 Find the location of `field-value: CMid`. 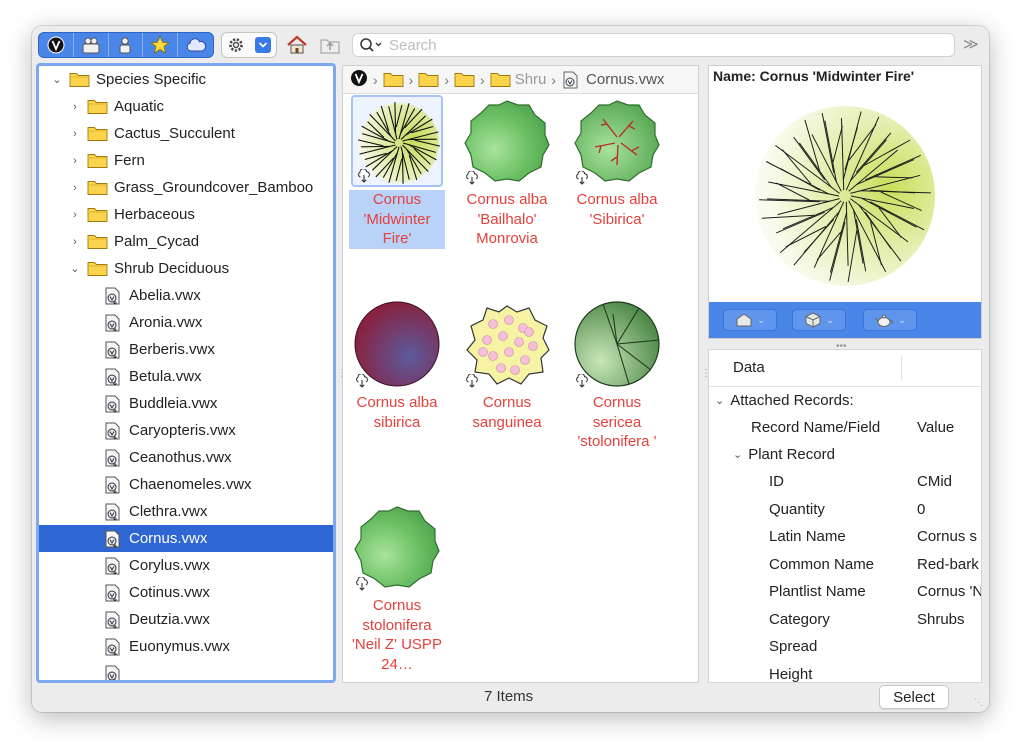

field-value: CMid is located at coordinates (934, 481).